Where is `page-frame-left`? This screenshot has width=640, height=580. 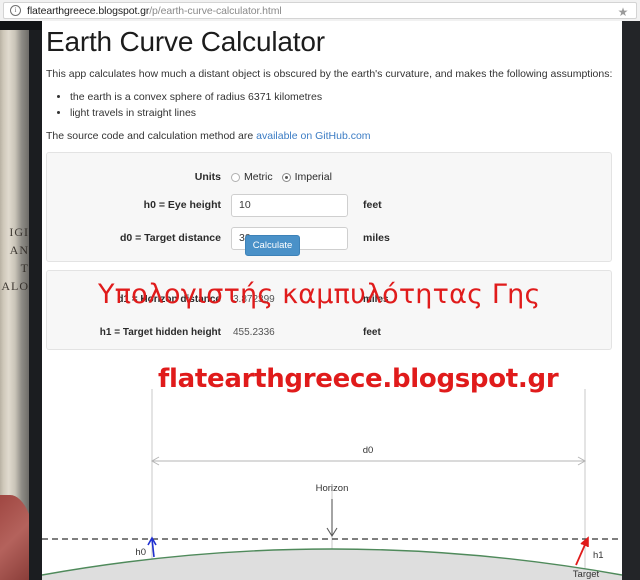
page-frame-left is located at coordinates (35, 300).